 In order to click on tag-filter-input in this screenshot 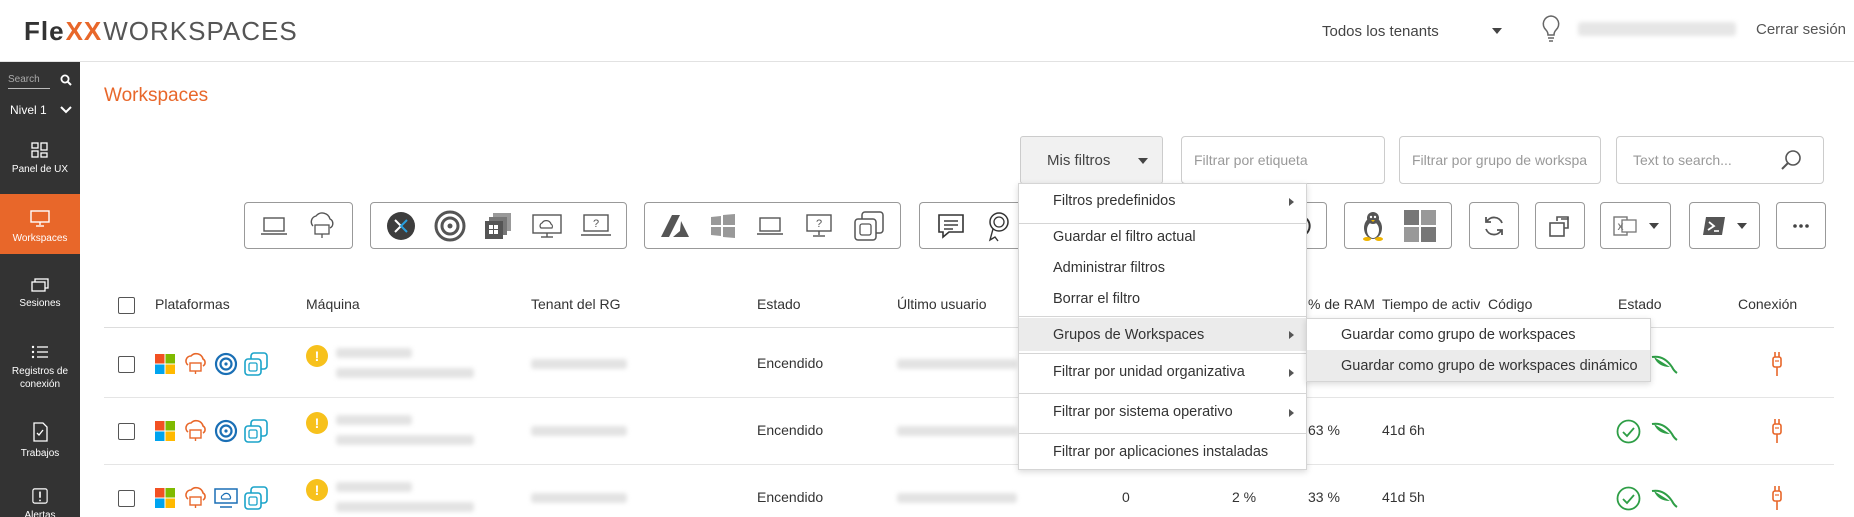, I will do `click(1283, 160)`.